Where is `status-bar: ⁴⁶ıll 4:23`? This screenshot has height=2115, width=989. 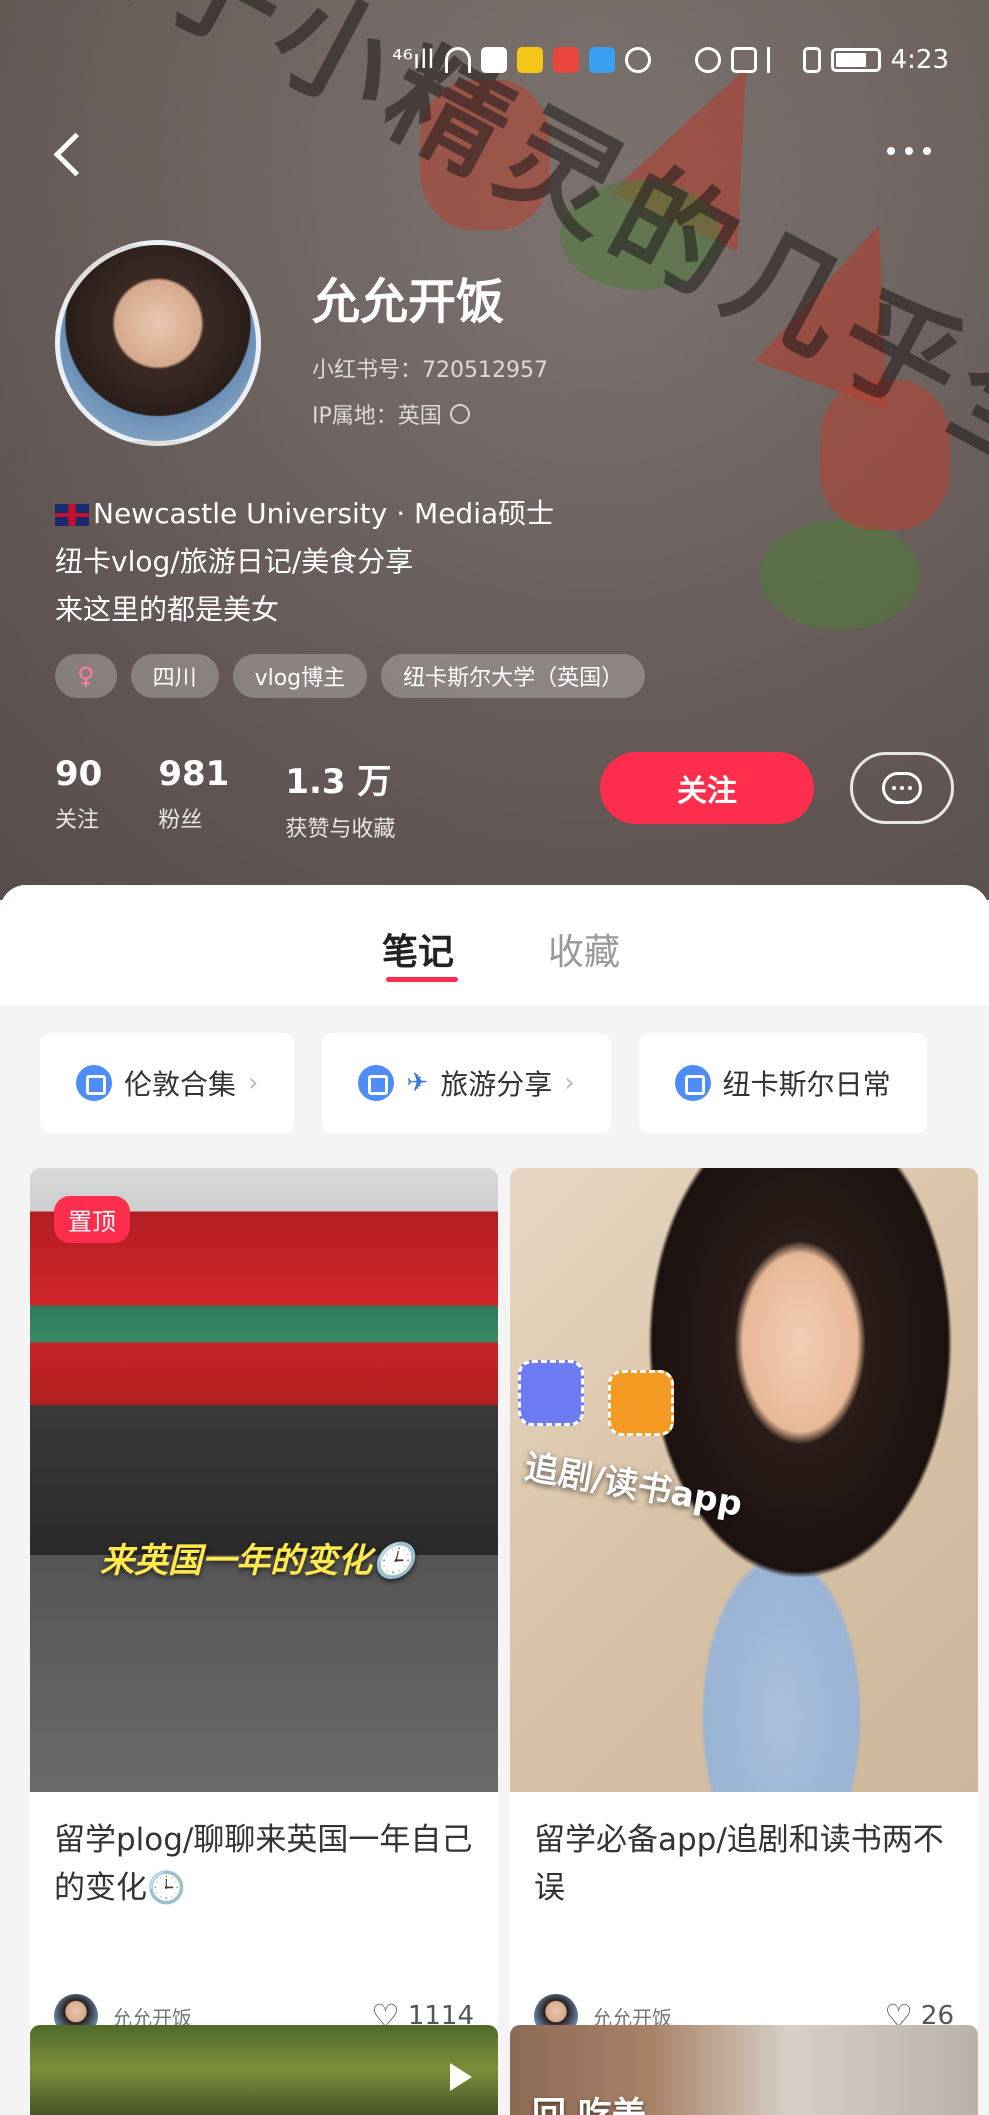 status-bar: ⁴⁶ıll 4:23 is located at coordinates (670, 60).